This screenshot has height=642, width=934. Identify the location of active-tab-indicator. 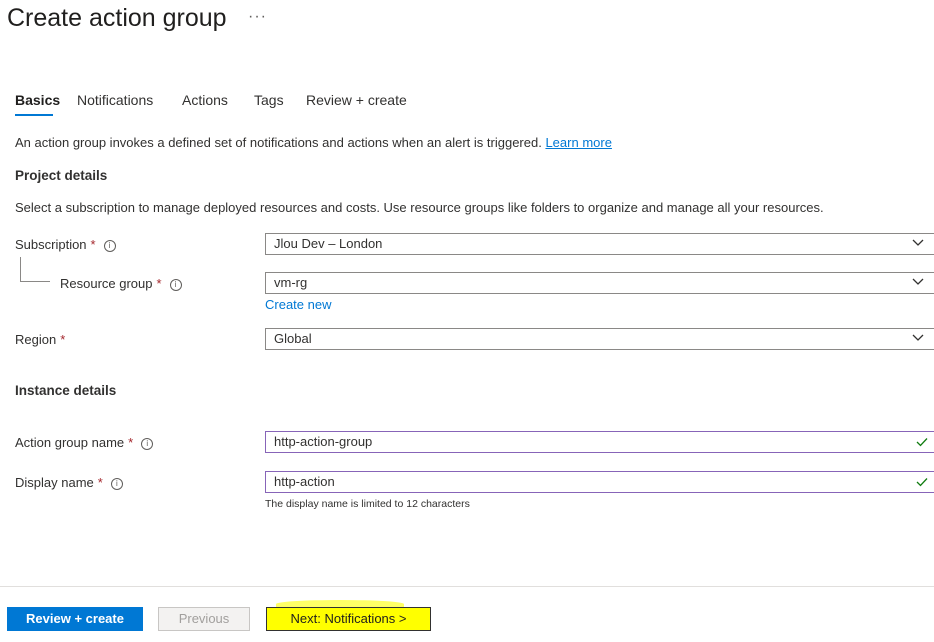
(34, 115).